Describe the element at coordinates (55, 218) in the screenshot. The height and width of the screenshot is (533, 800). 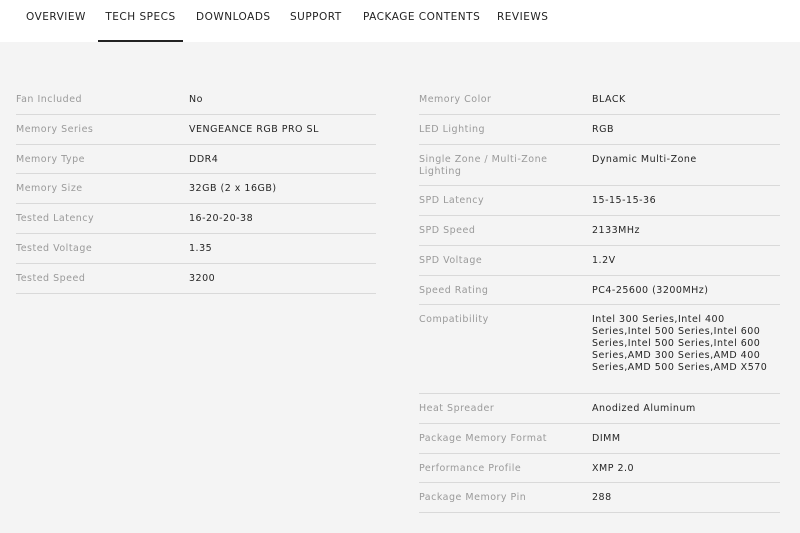
I see `spec-label: Tested Latency` at that location.